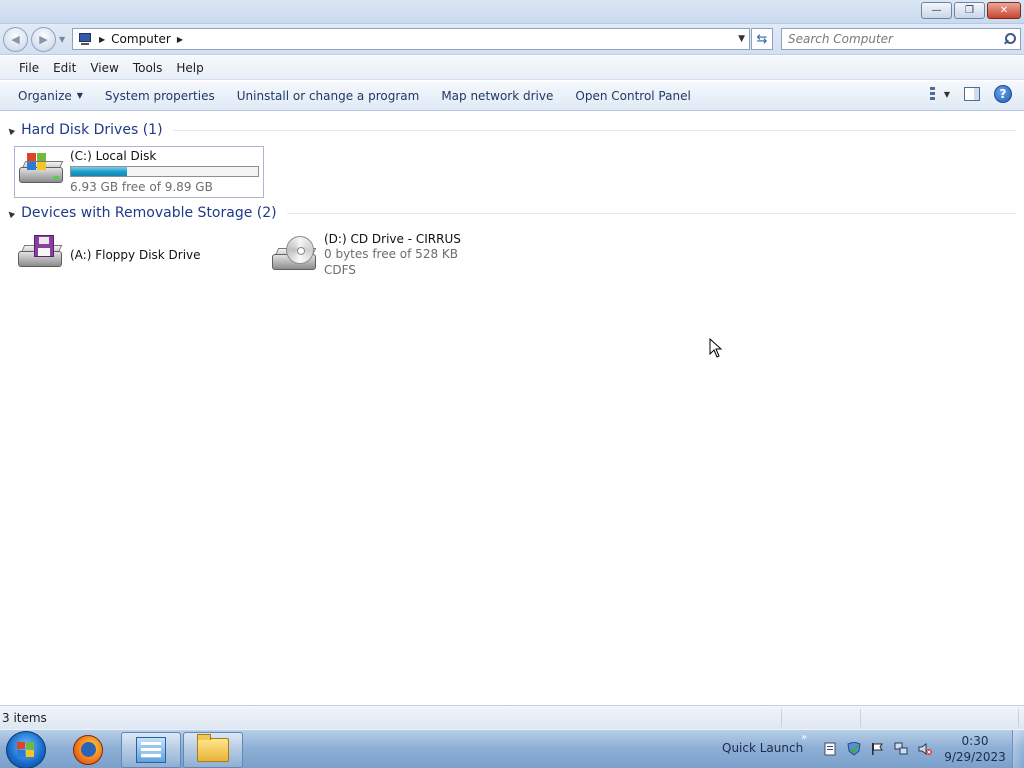 This screenshot has width=1024, height=768. What do you see at coordinates (901, 749) in the screenshot?
I see `network-icon` at bounding box center [901, 749].